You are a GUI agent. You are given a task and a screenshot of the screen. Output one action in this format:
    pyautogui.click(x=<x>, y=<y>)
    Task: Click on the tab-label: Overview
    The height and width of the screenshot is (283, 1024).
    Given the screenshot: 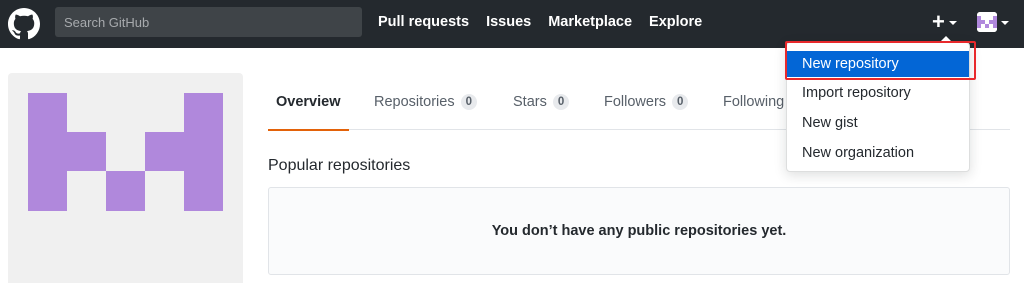 What is the action you would take?
    pyautogui.click(x=308, y=102)
    